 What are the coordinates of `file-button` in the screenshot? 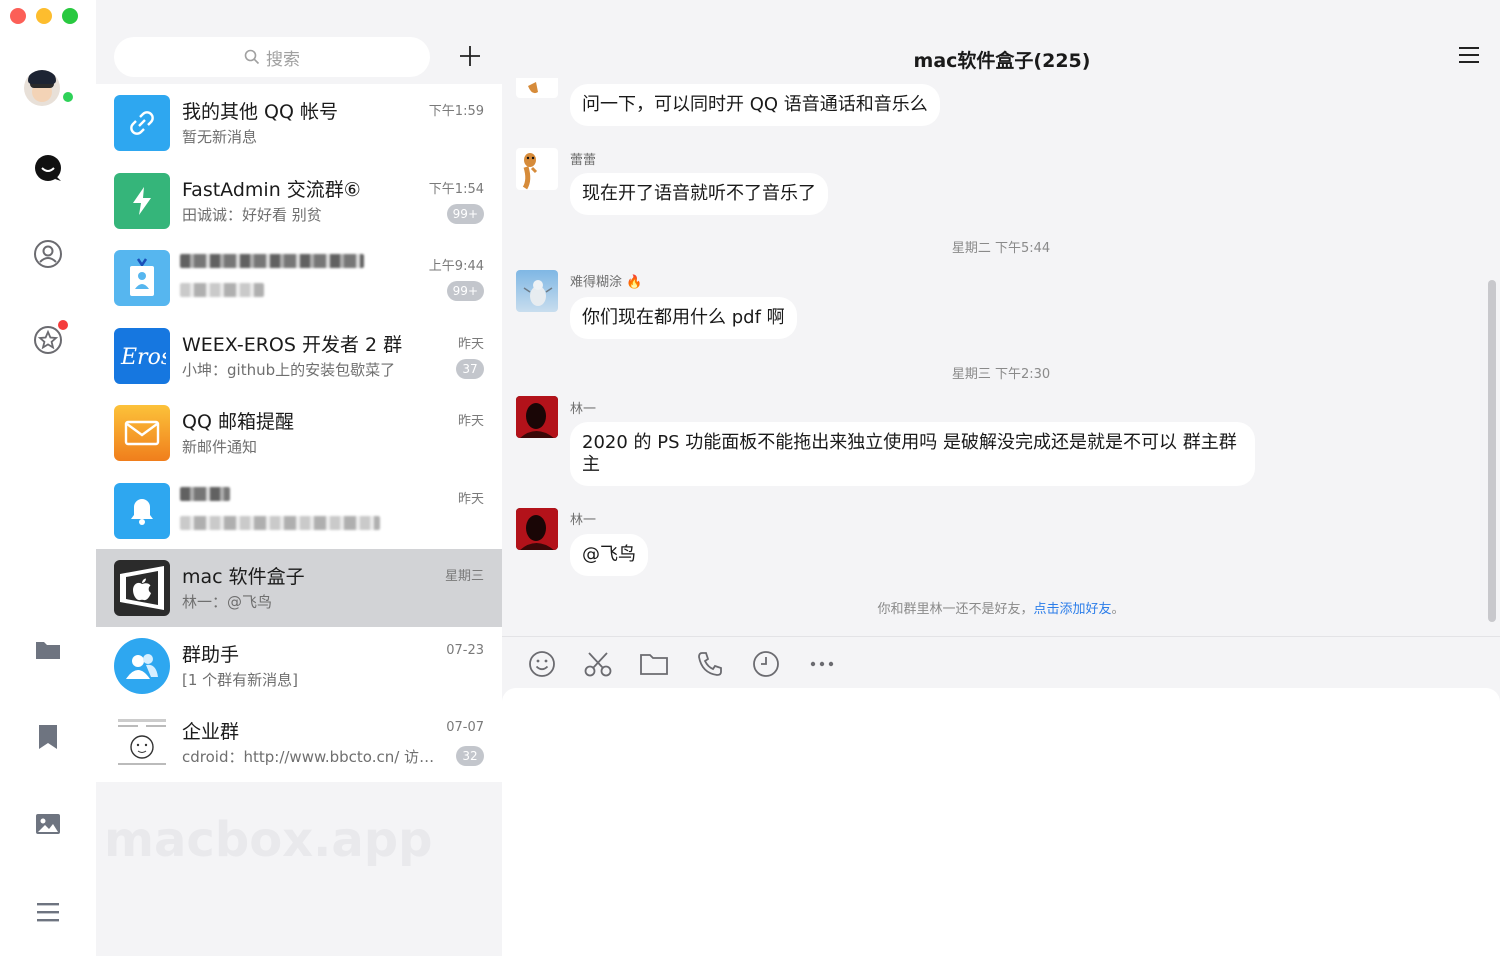 It's located at (654, 664).